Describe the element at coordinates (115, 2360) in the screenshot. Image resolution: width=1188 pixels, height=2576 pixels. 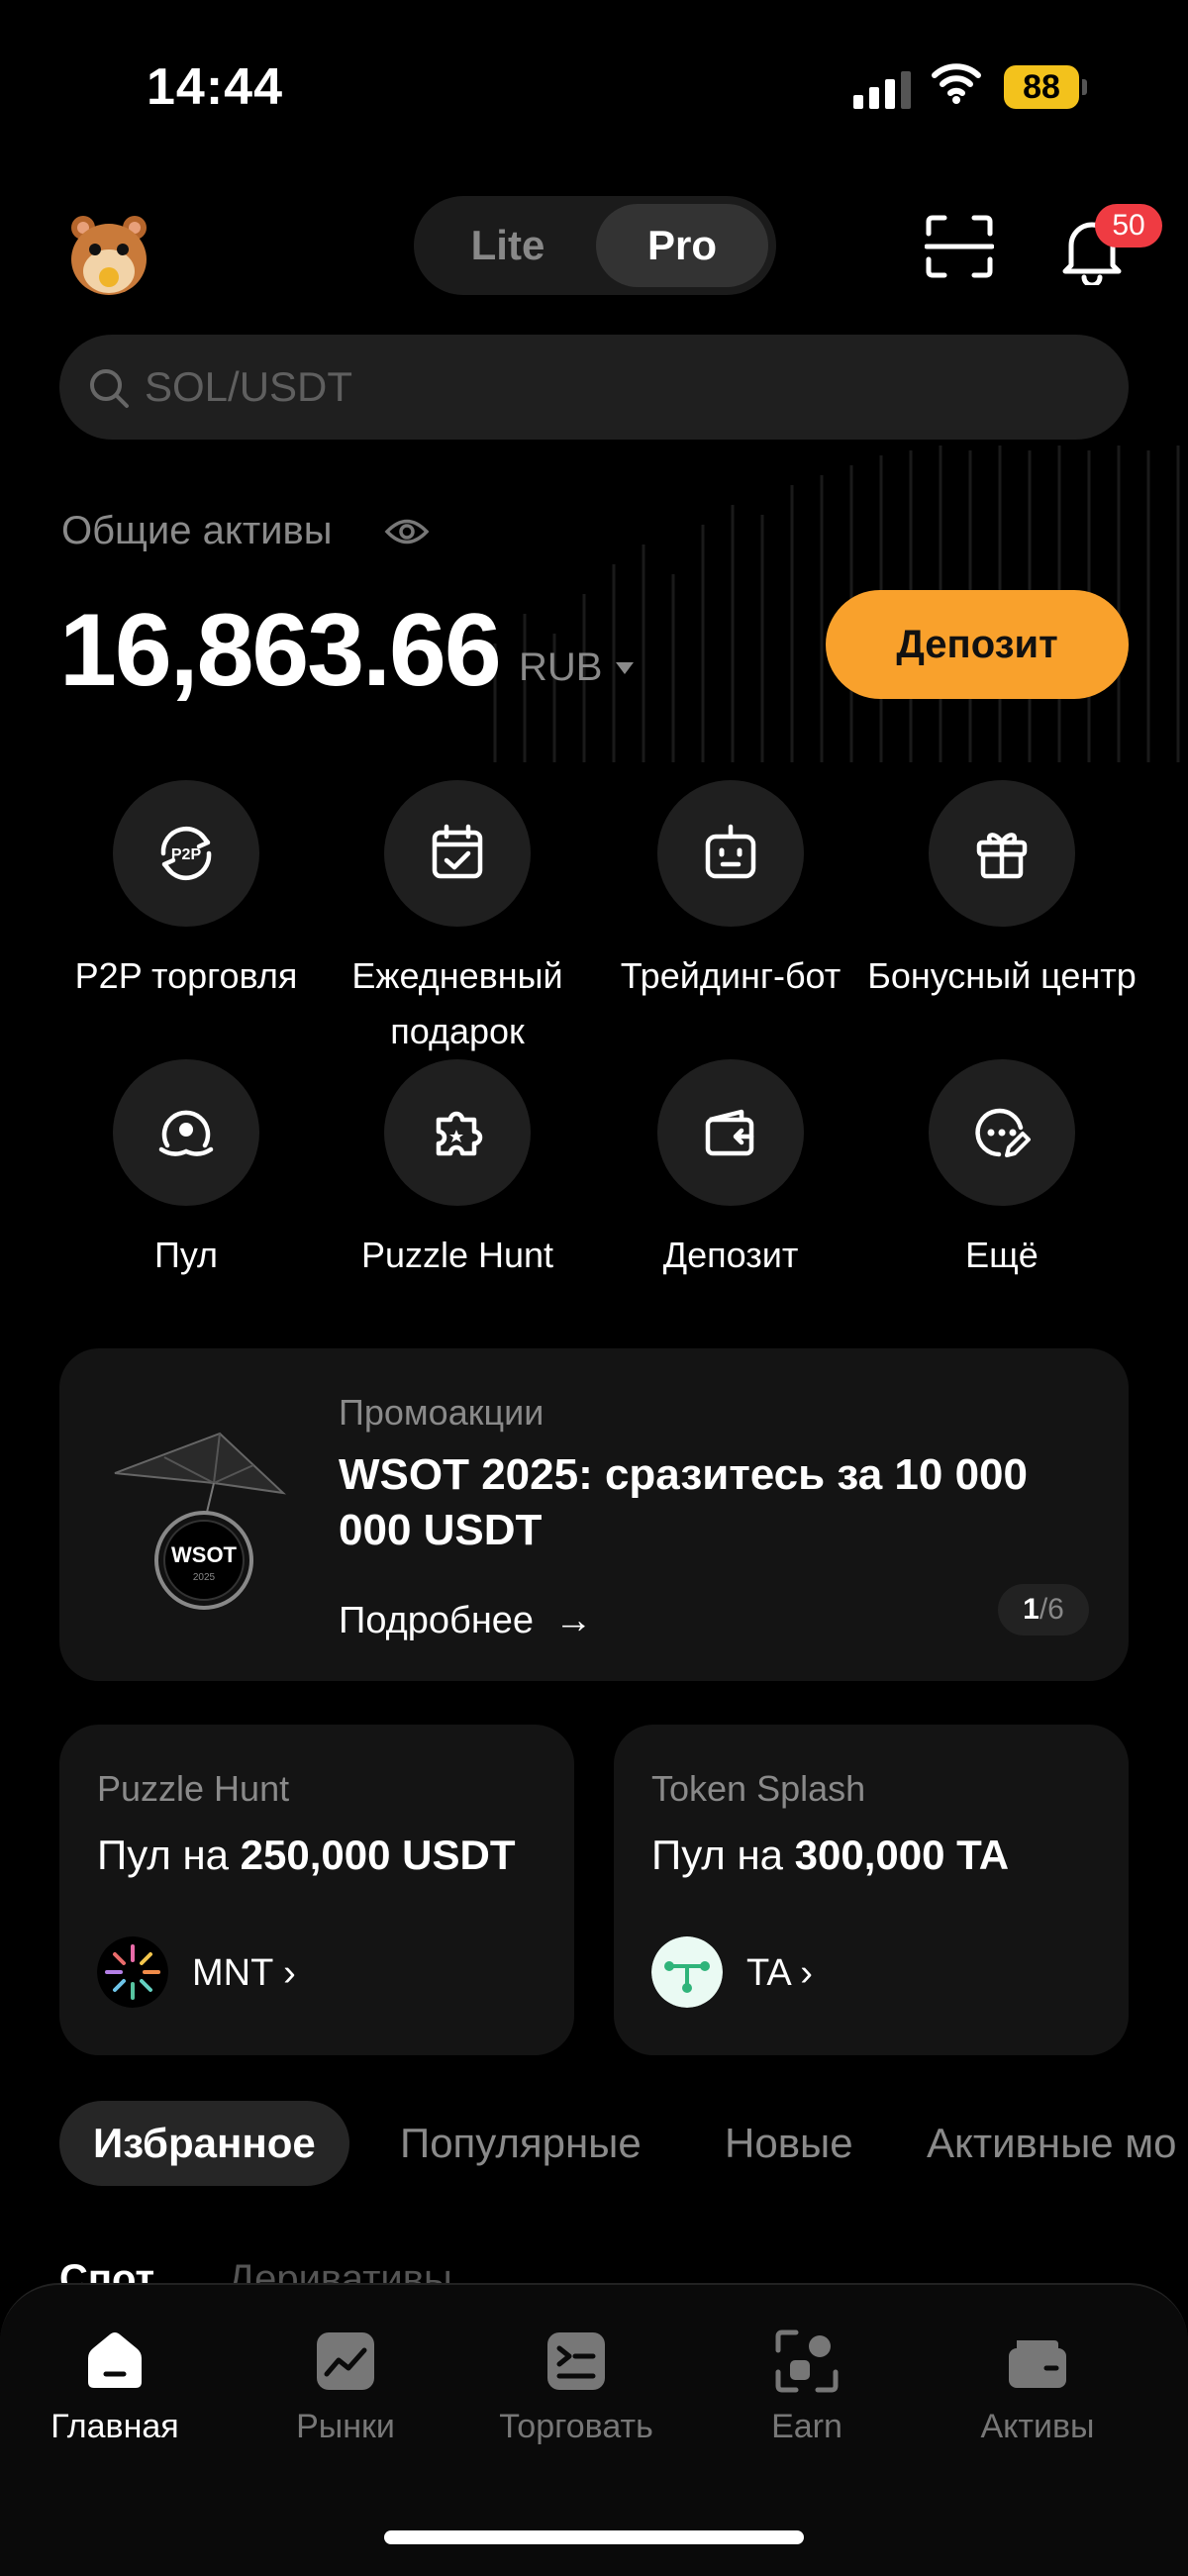
I see `home-icon` at that location.